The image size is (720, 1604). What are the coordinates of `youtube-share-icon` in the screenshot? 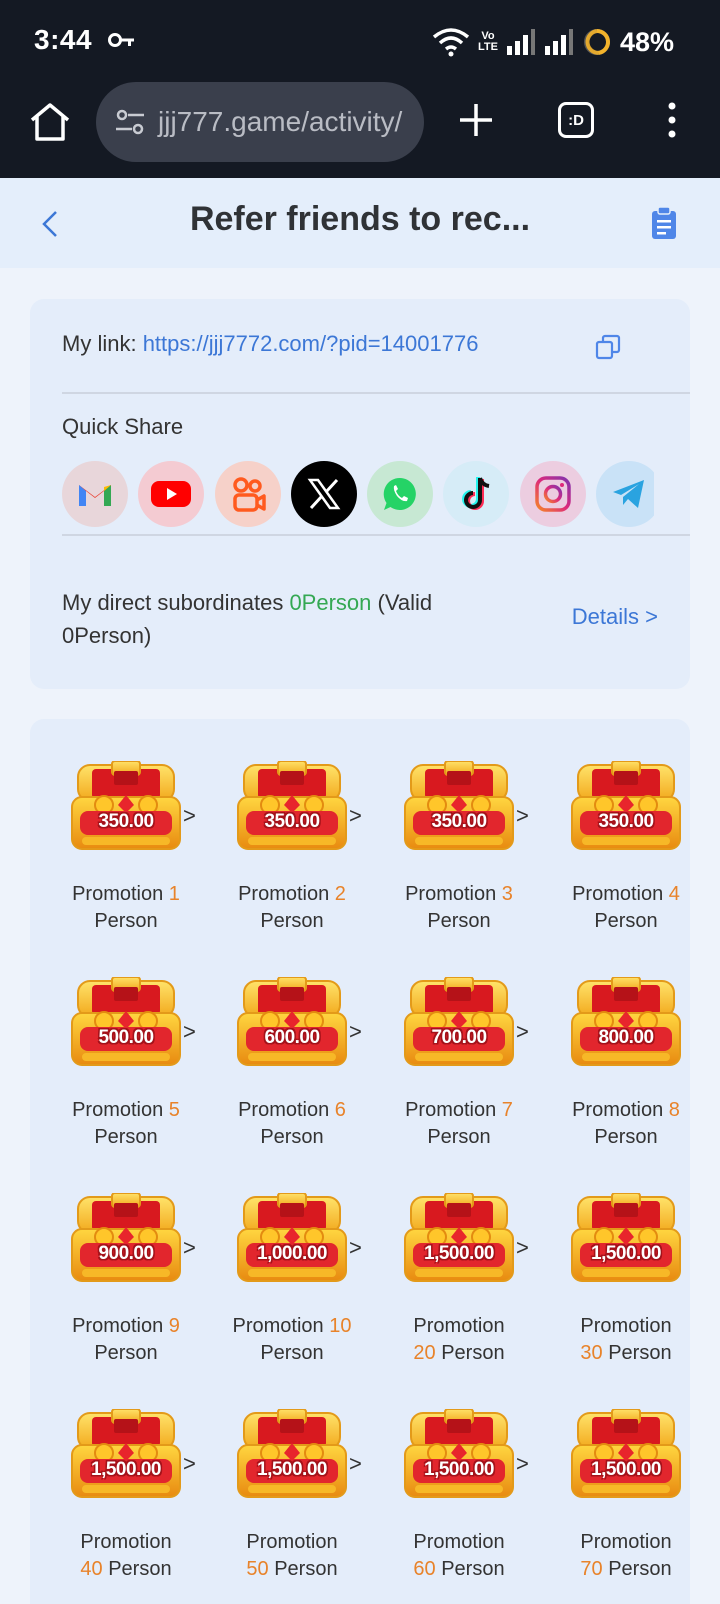 It's located at (171, 494).